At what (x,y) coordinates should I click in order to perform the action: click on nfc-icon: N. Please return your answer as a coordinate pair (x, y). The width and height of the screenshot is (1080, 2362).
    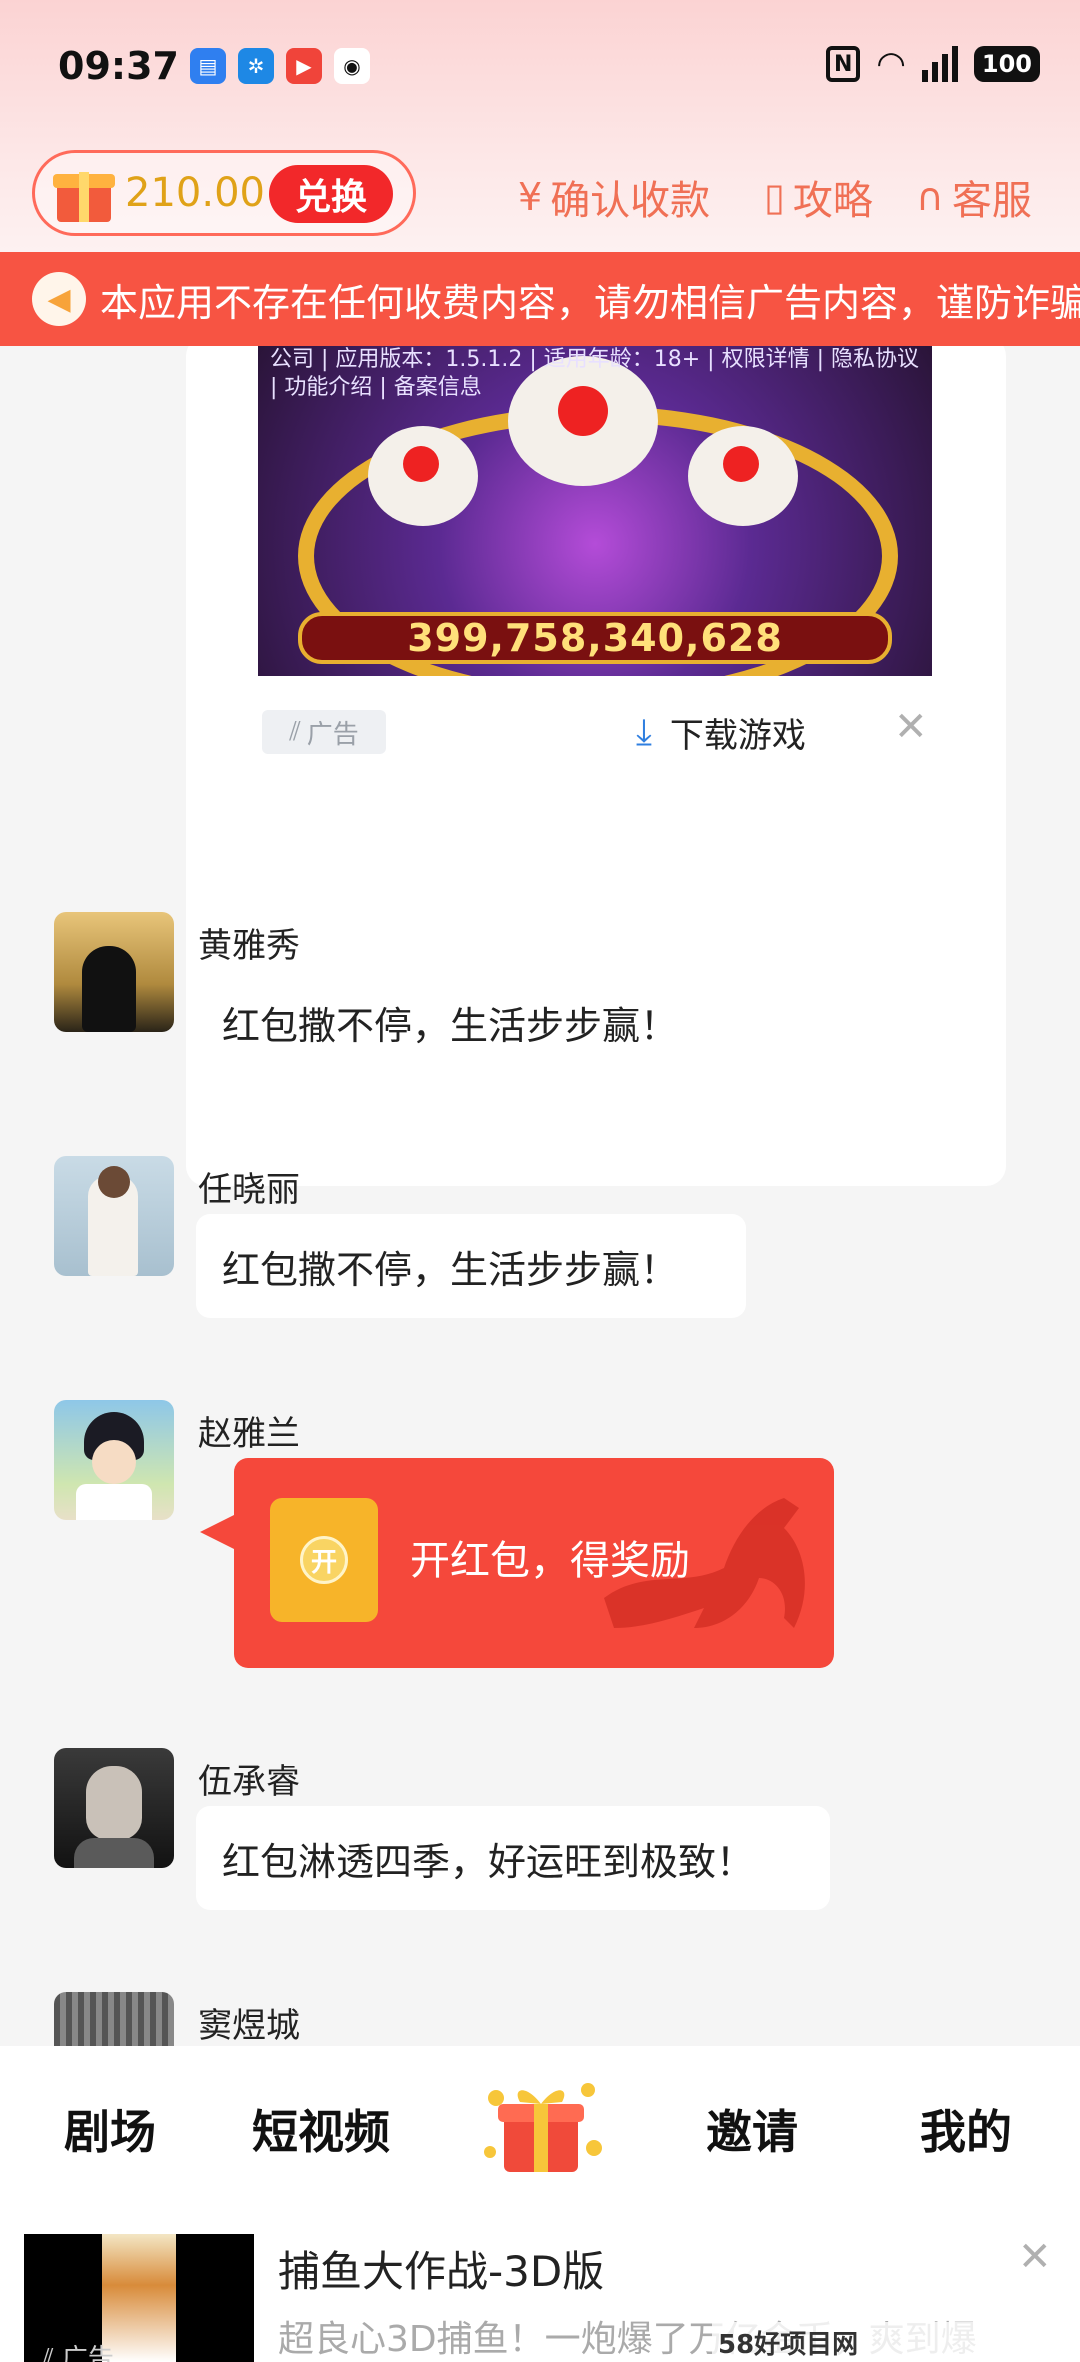
    Looking at the image, I should click on (843, 64).